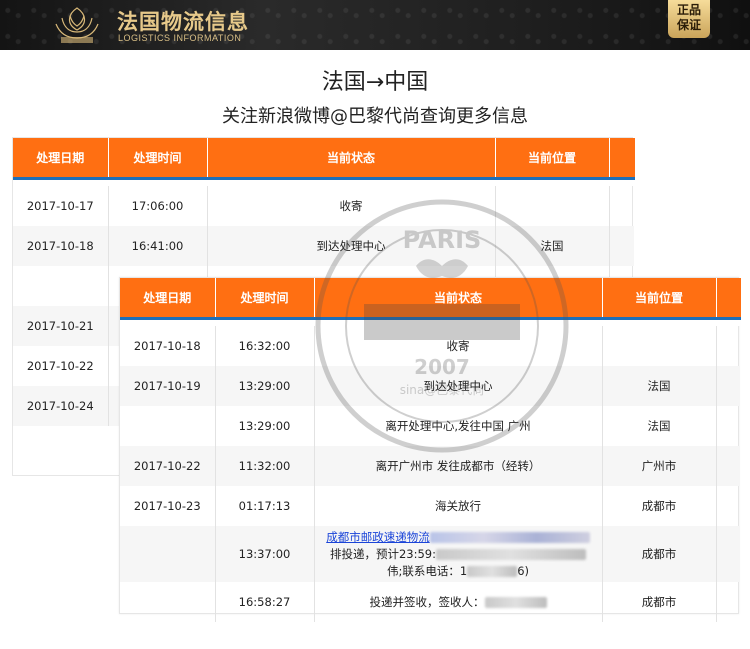  I want to click on row-status: 投递并签收，签收人：, so click(458, 602).